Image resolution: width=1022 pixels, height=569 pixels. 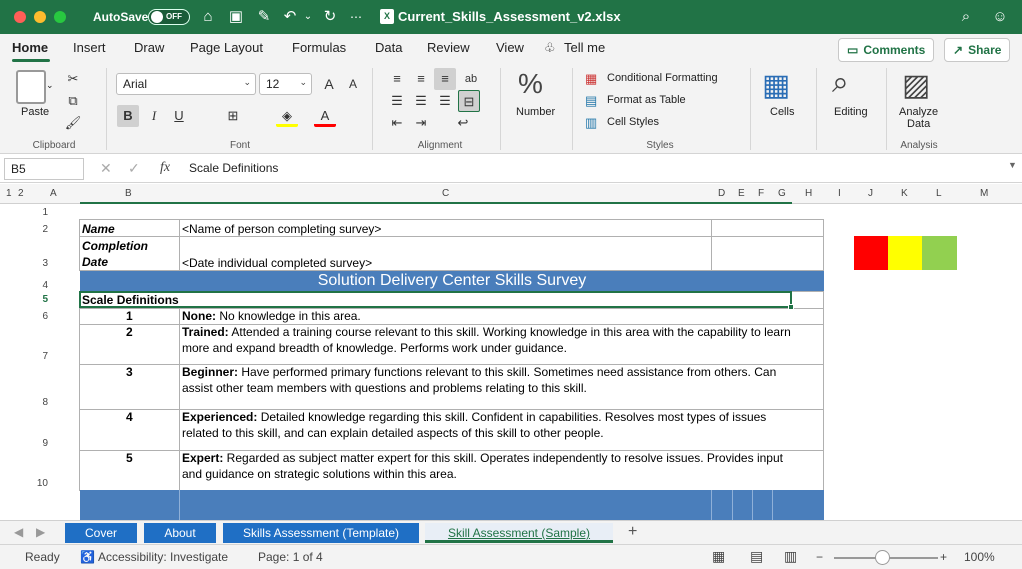 What do you see at coordinates (41, 212) in the screenshot?
I see `row-header: 1` at bounding box center [41, 212].